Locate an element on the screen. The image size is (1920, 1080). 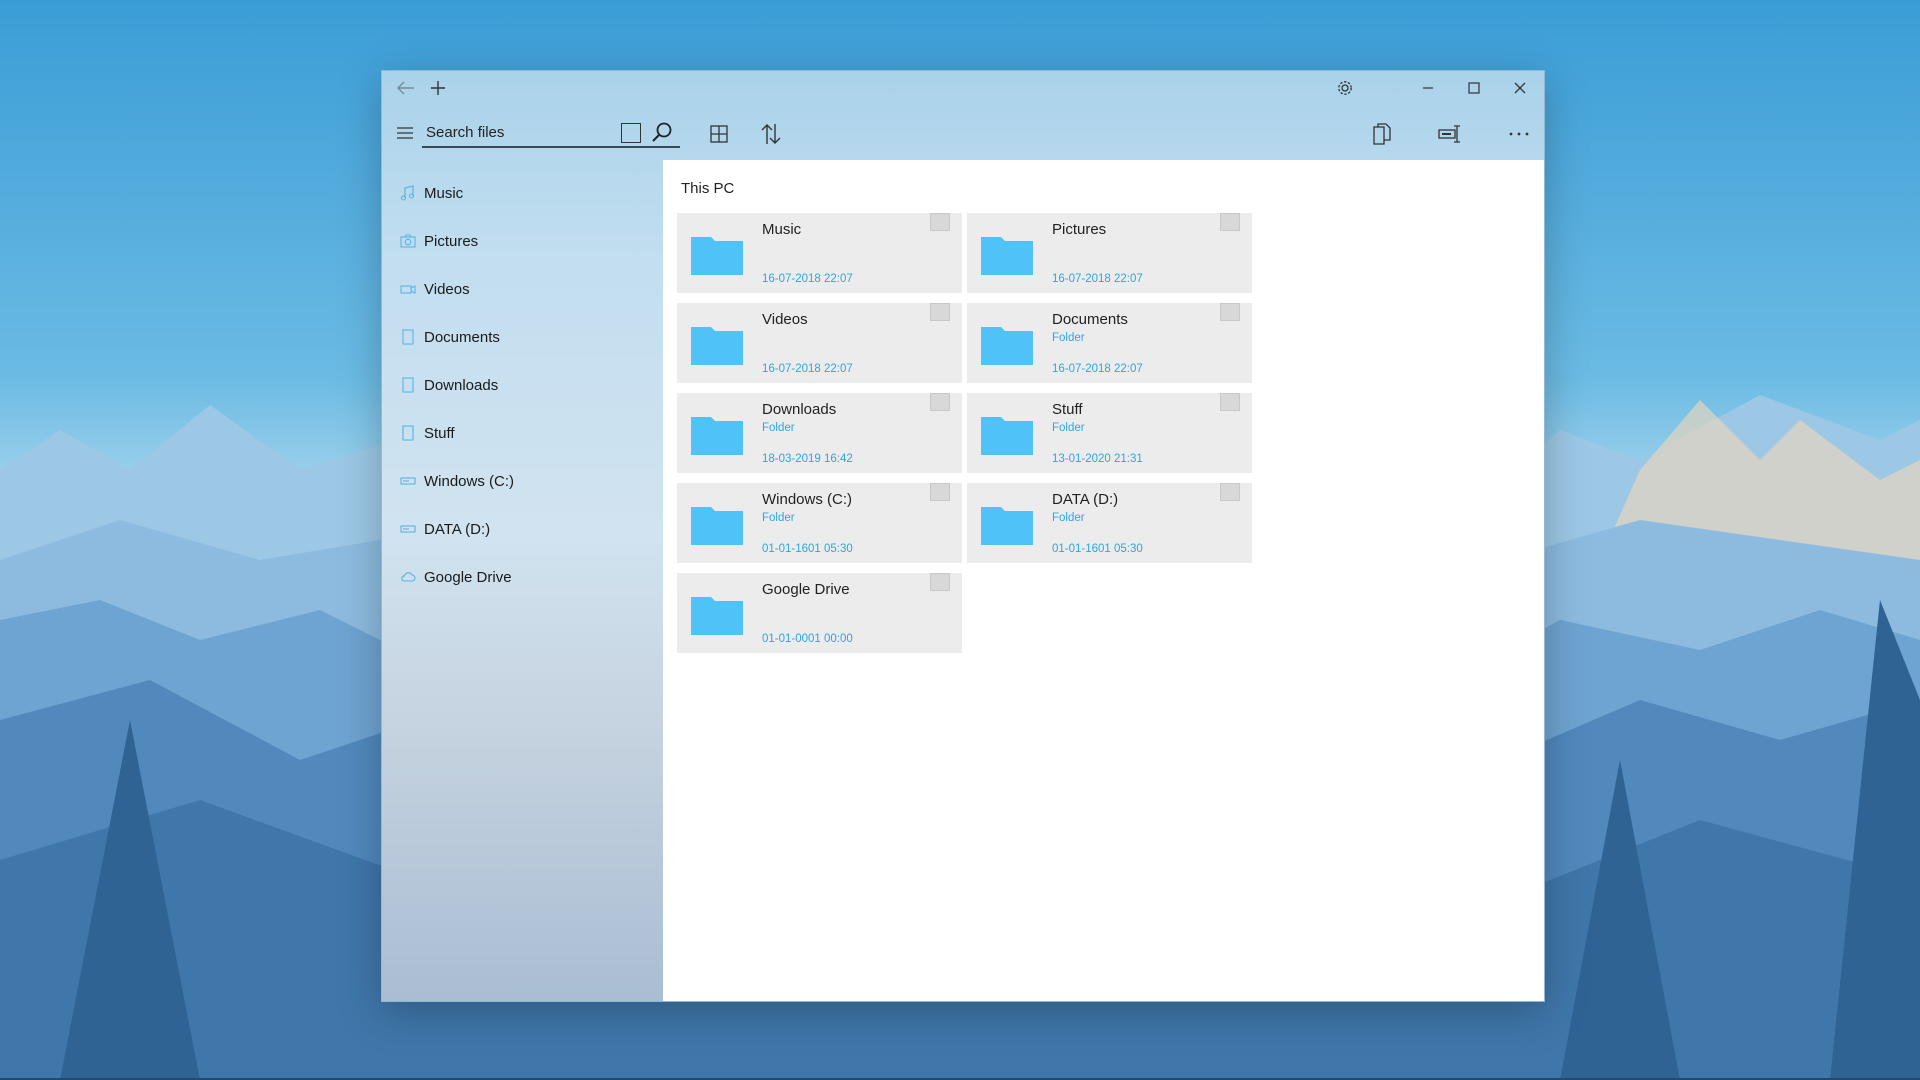
folder-tile-google-drive: Google Drive 01-01-0001 00:00 is located at coordinates (819, 613).